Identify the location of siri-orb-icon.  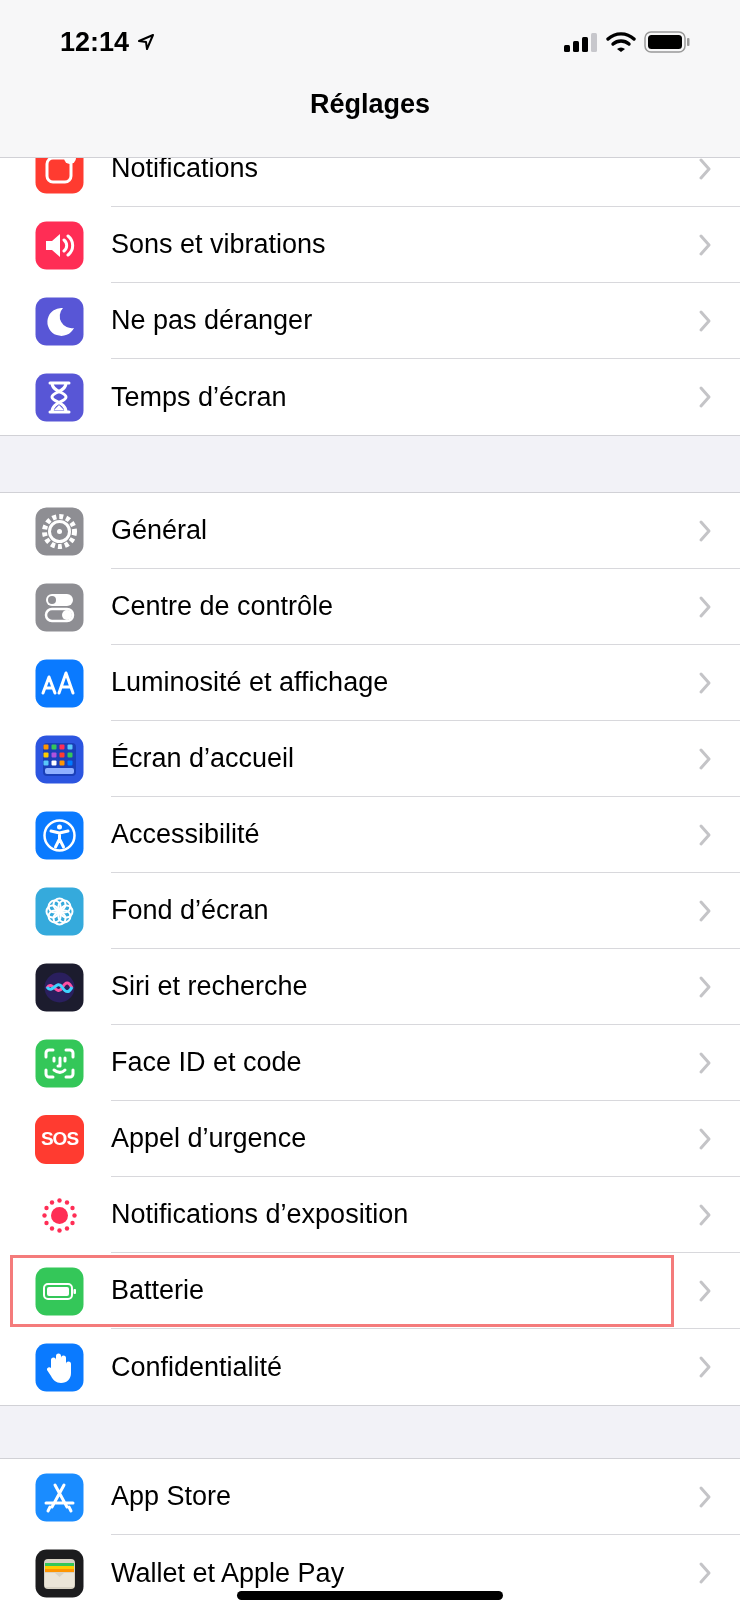
(59, 987).